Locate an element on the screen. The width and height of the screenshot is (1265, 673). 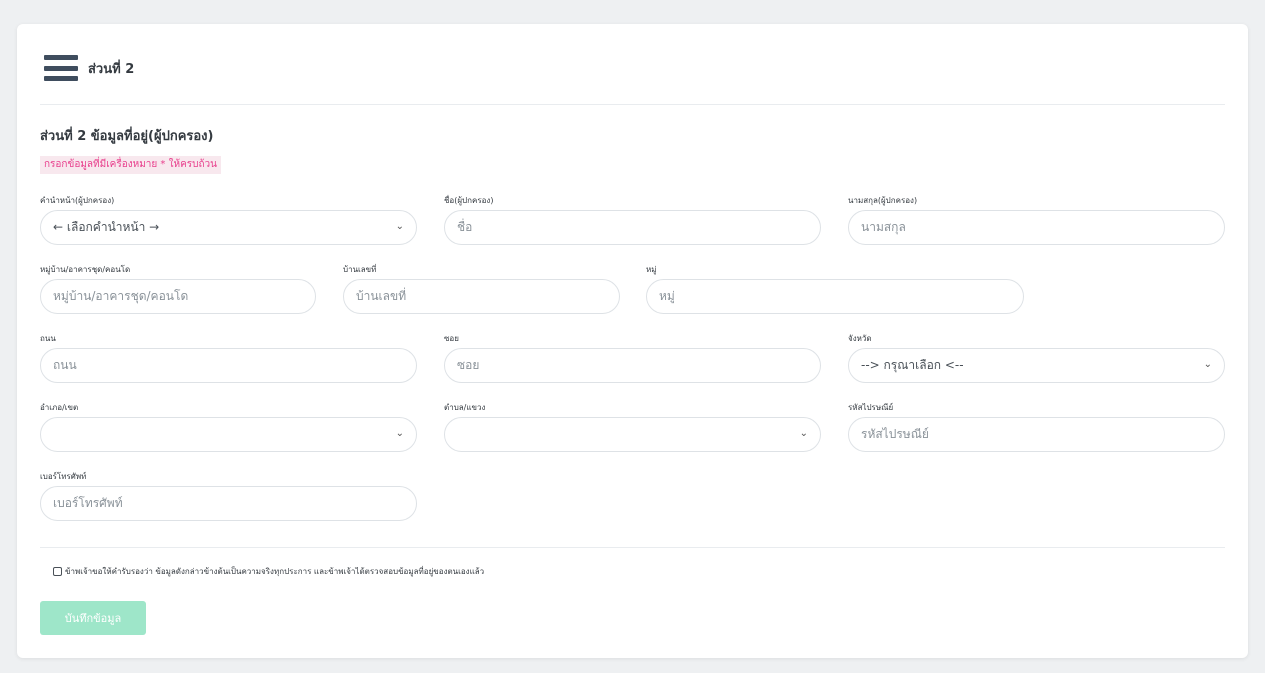
soi-field: ซอย ซอย is located at coordinates (632, 358).